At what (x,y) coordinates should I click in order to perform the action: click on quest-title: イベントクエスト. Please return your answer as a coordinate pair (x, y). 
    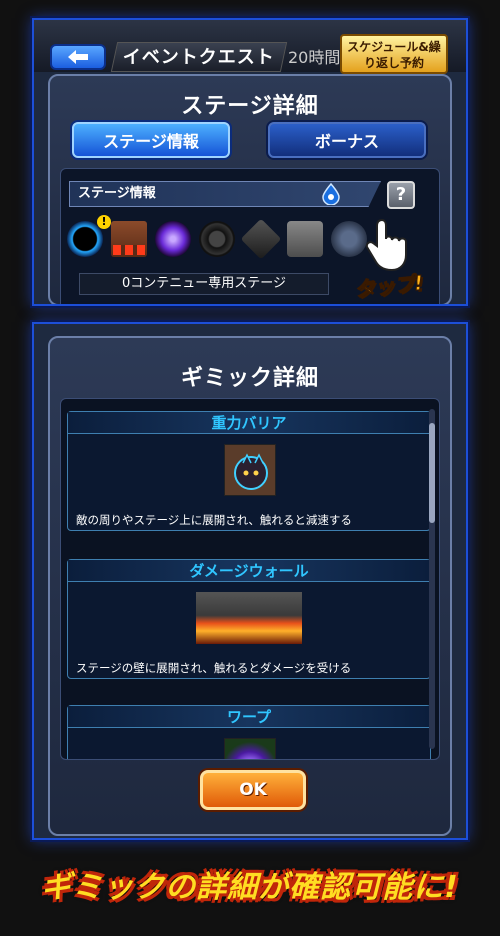
    Looking at the image, I should click on (198, 57).